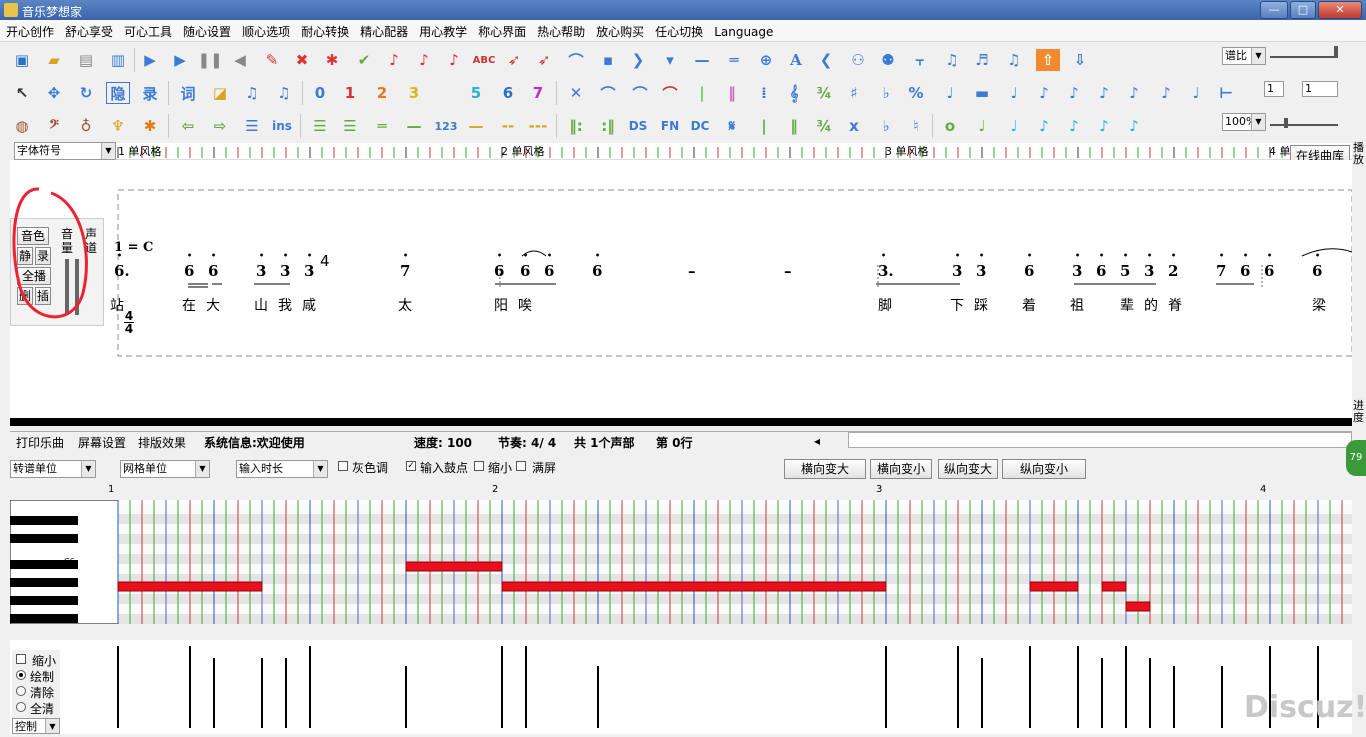  I want to click on score-note: 7, so click(1221, 271).